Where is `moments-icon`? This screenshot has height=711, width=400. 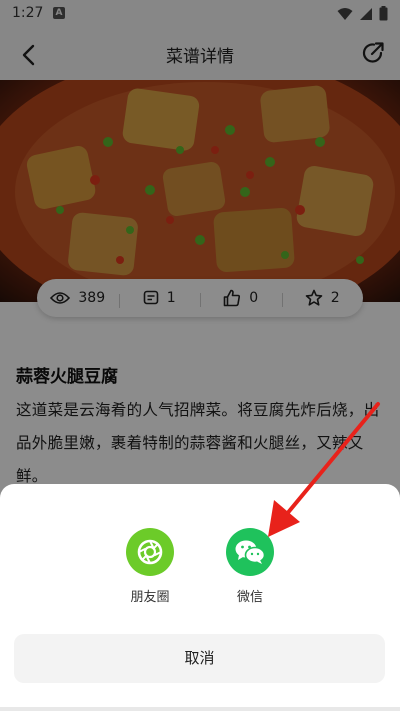
moments-icon is located at coordinates (150, 552).